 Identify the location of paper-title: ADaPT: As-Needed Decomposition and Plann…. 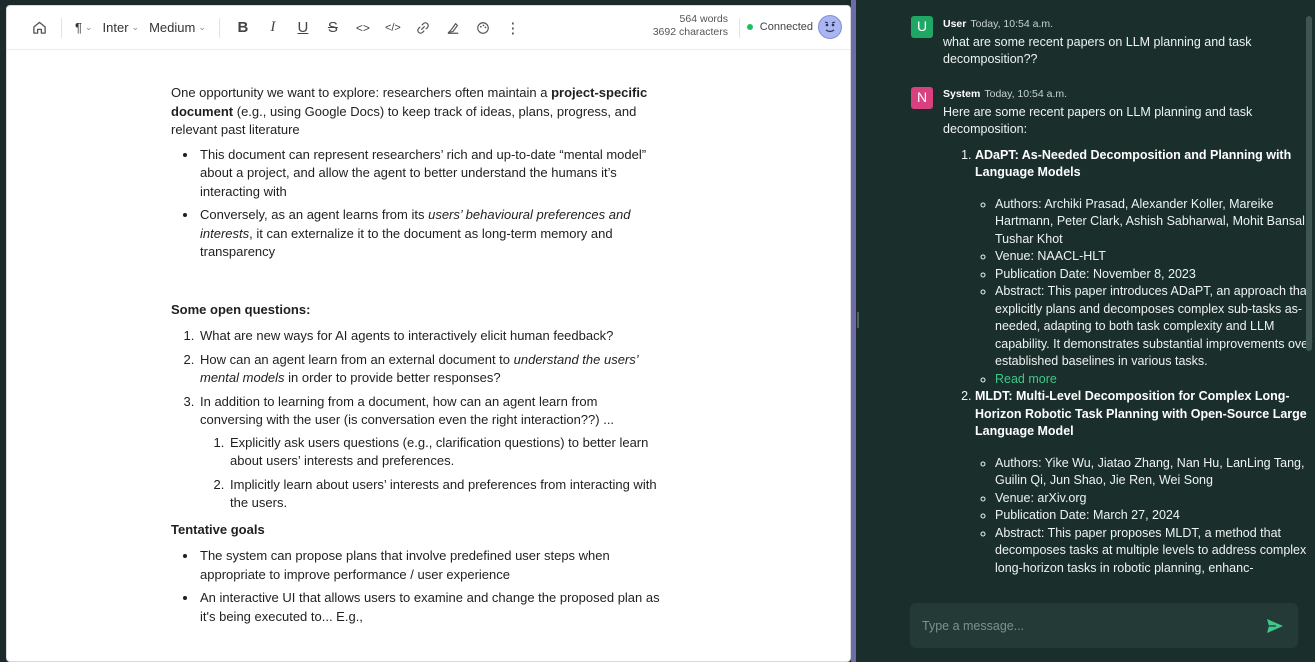
(1133, 163).